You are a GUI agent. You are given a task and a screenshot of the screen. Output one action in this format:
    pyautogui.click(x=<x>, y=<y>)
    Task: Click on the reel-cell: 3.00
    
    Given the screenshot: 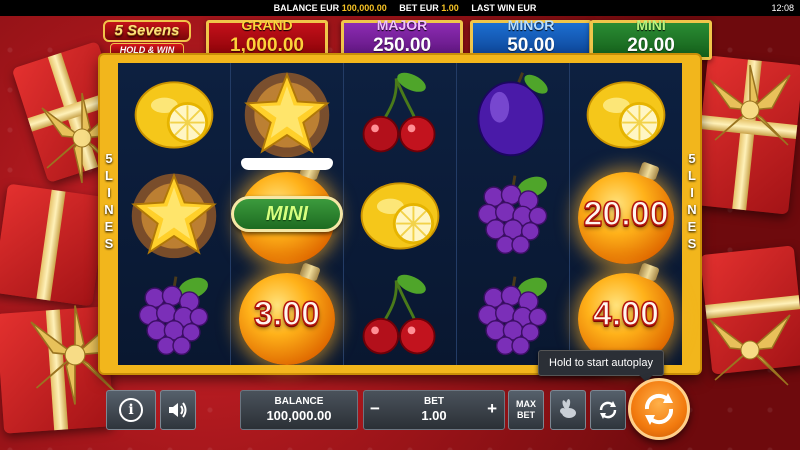 What is the action you would take?
    pyautogui.click(x=287, y=313)
    